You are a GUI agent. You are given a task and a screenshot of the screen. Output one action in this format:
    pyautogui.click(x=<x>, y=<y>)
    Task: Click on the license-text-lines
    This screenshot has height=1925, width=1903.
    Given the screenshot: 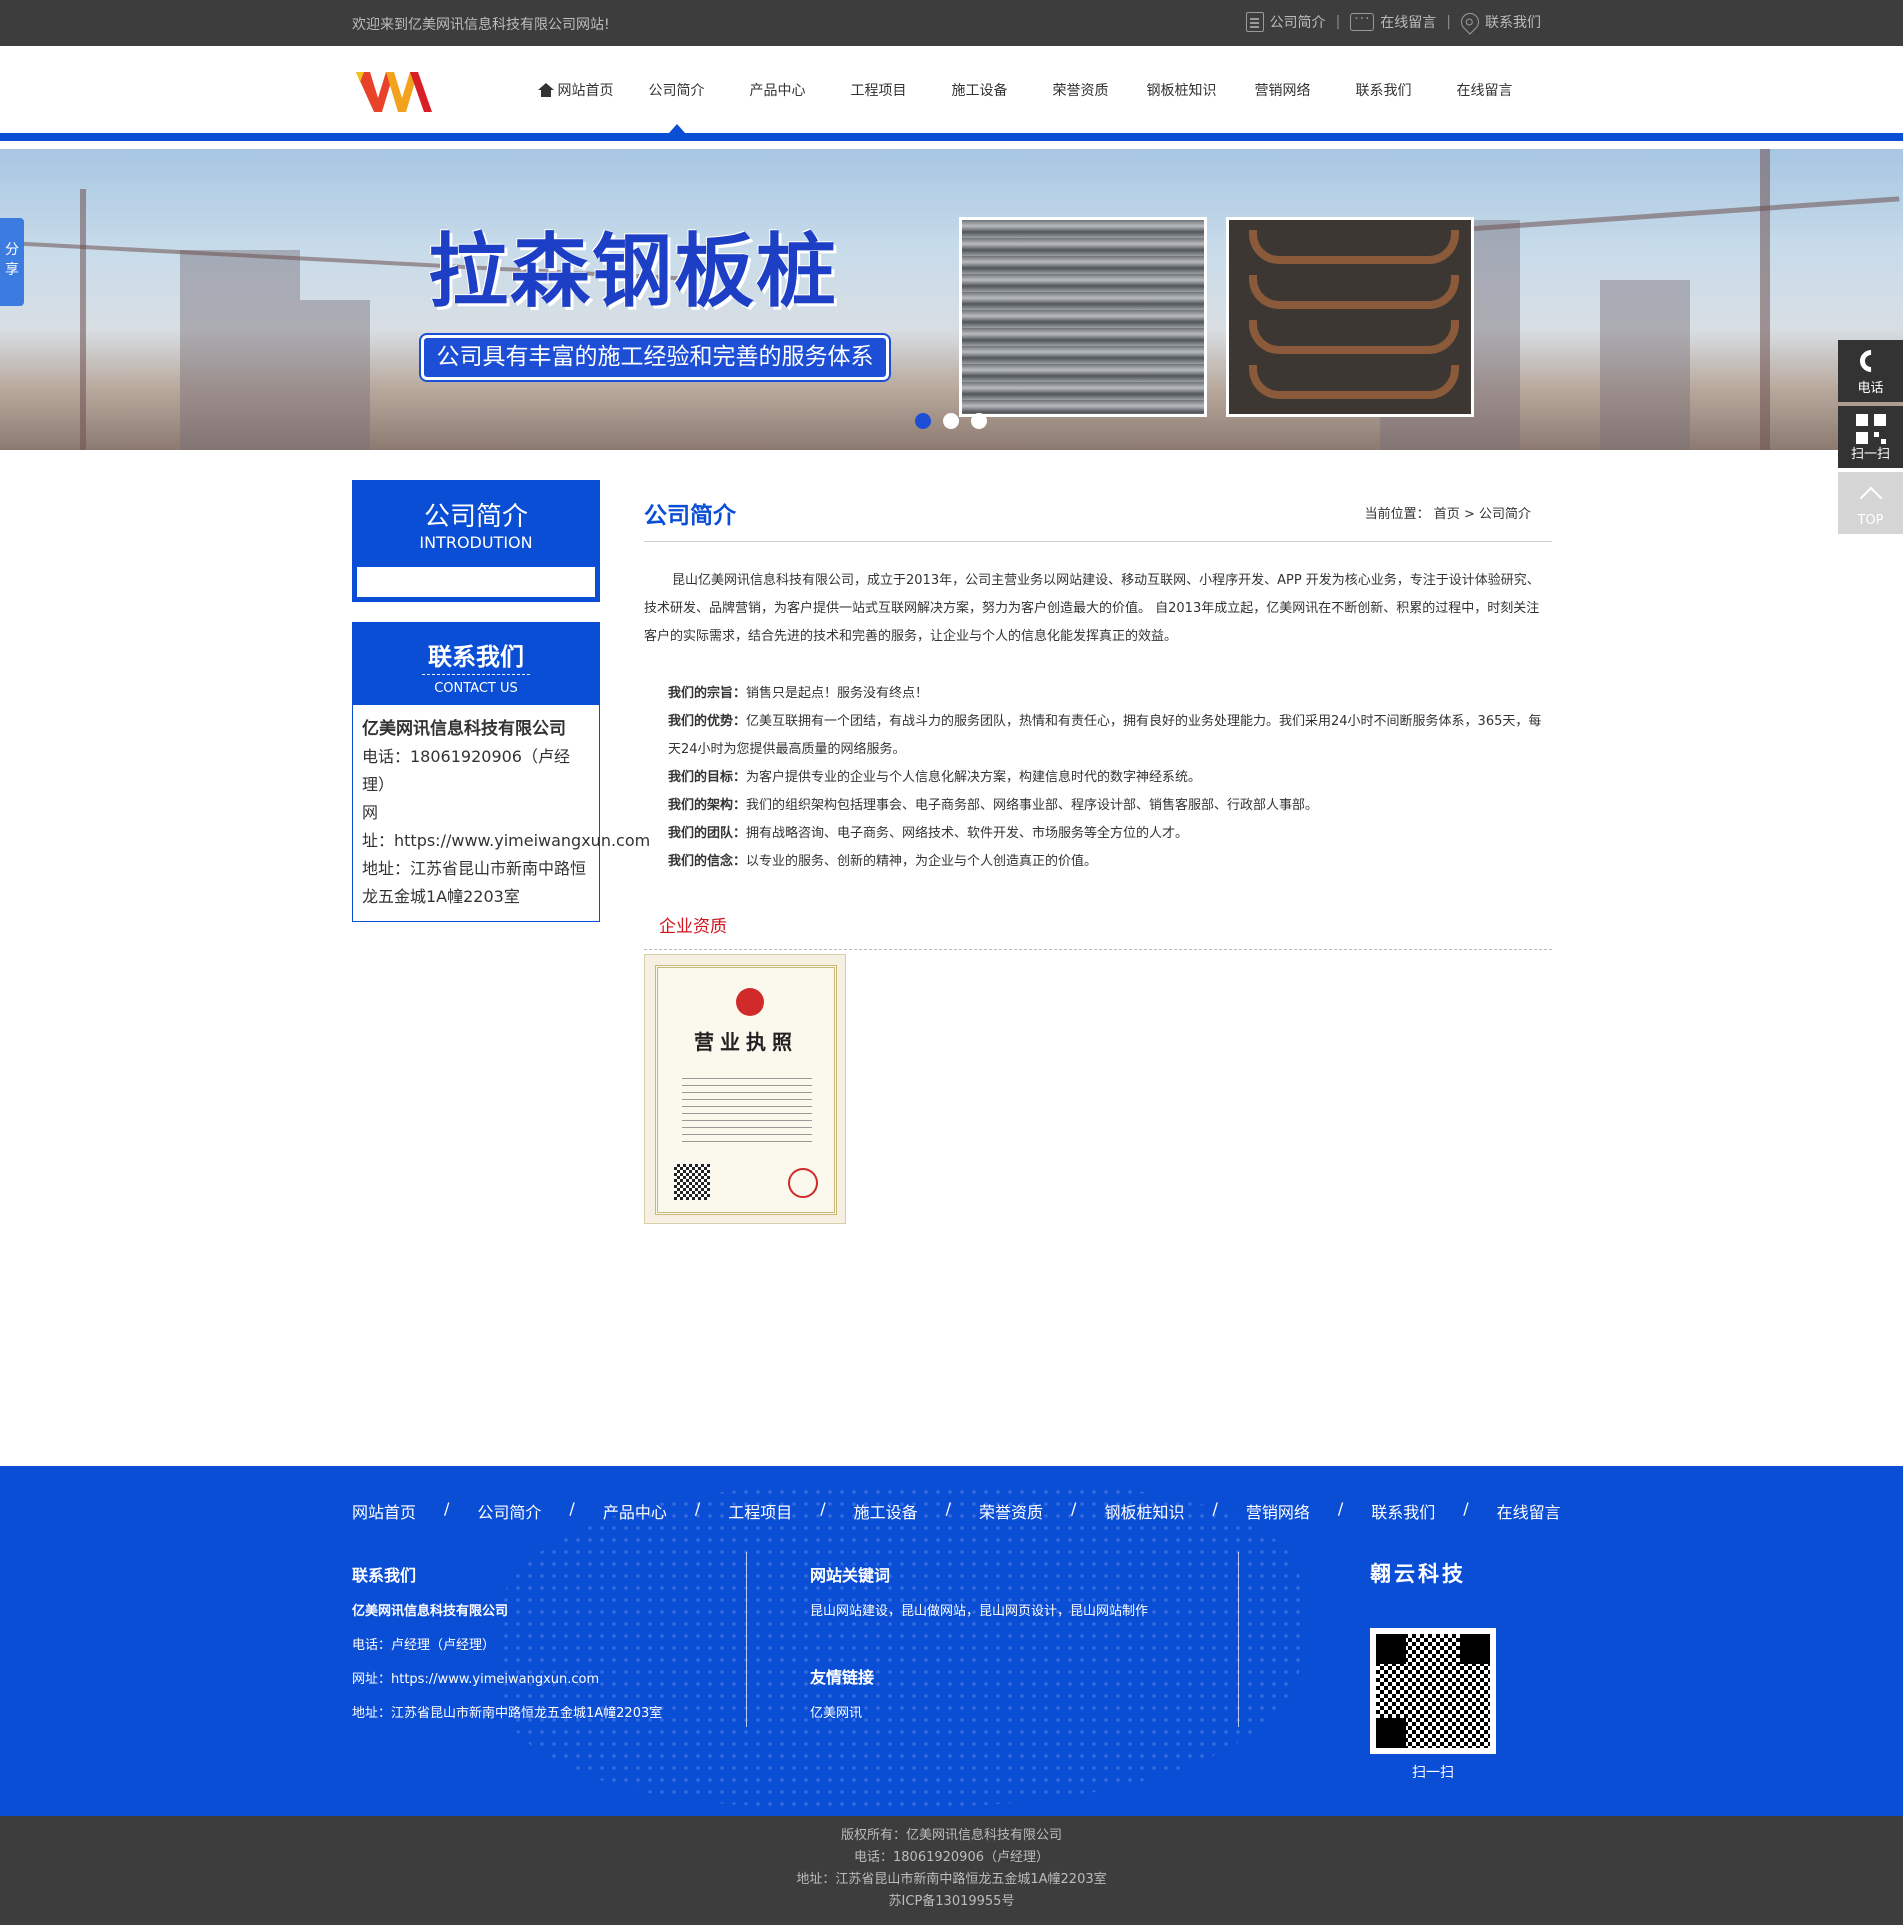 What is the action you would take?
    pyautogui.click(x=747, y=1113)
    